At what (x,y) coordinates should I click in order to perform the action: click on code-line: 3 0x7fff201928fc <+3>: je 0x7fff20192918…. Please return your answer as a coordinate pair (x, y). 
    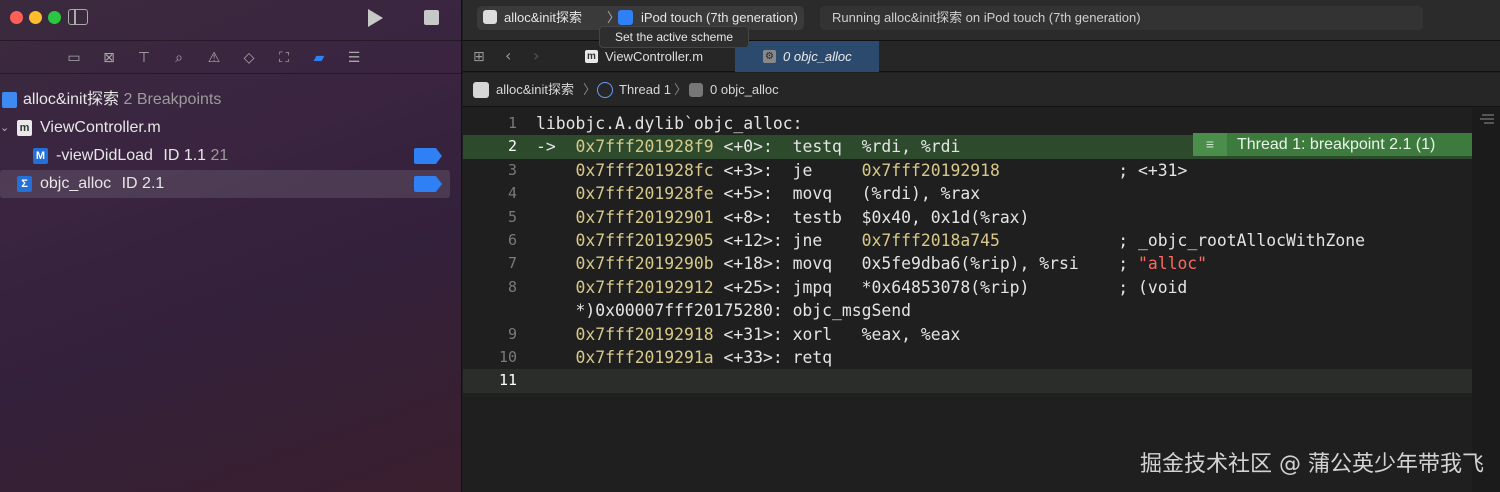
    Looking at the image, I should click on (967, 170).